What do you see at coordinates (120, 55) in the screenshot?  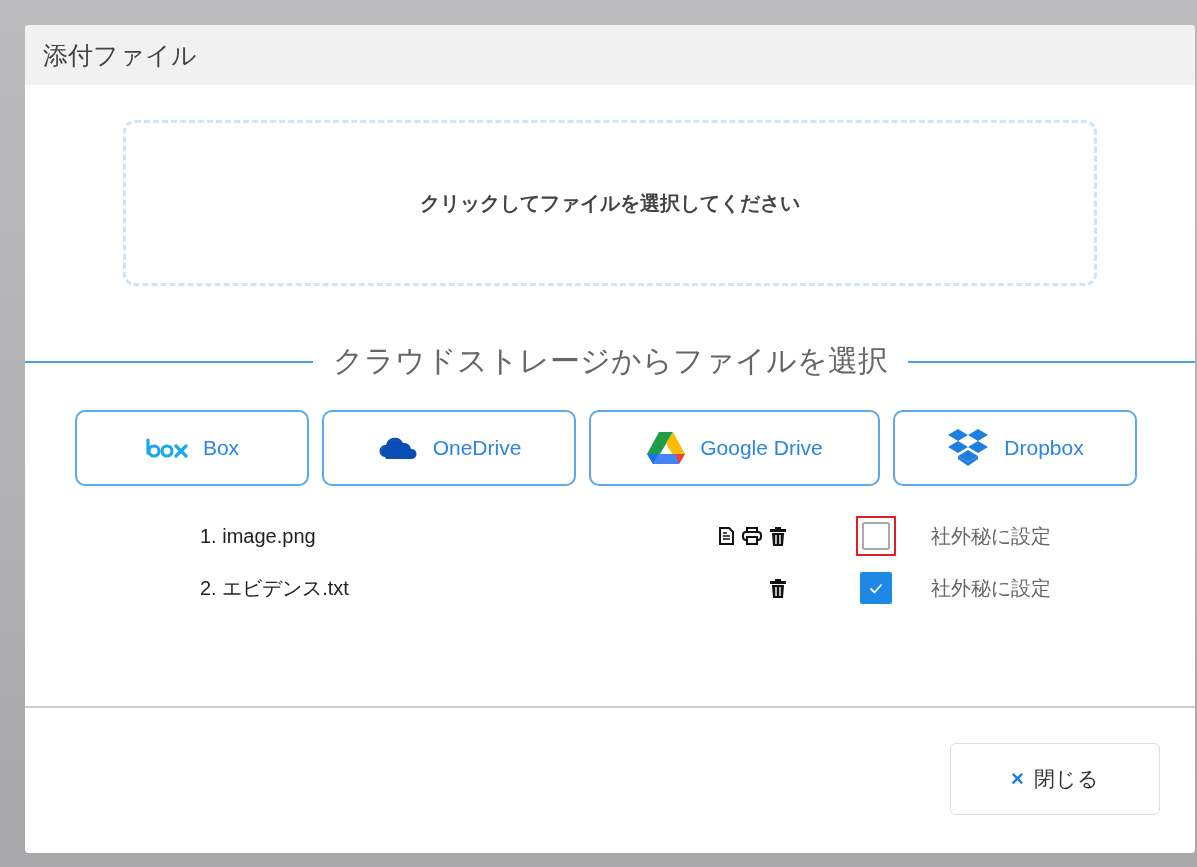 I see `dialog-title: 添付ファイル` at bounding box center [120, 55].